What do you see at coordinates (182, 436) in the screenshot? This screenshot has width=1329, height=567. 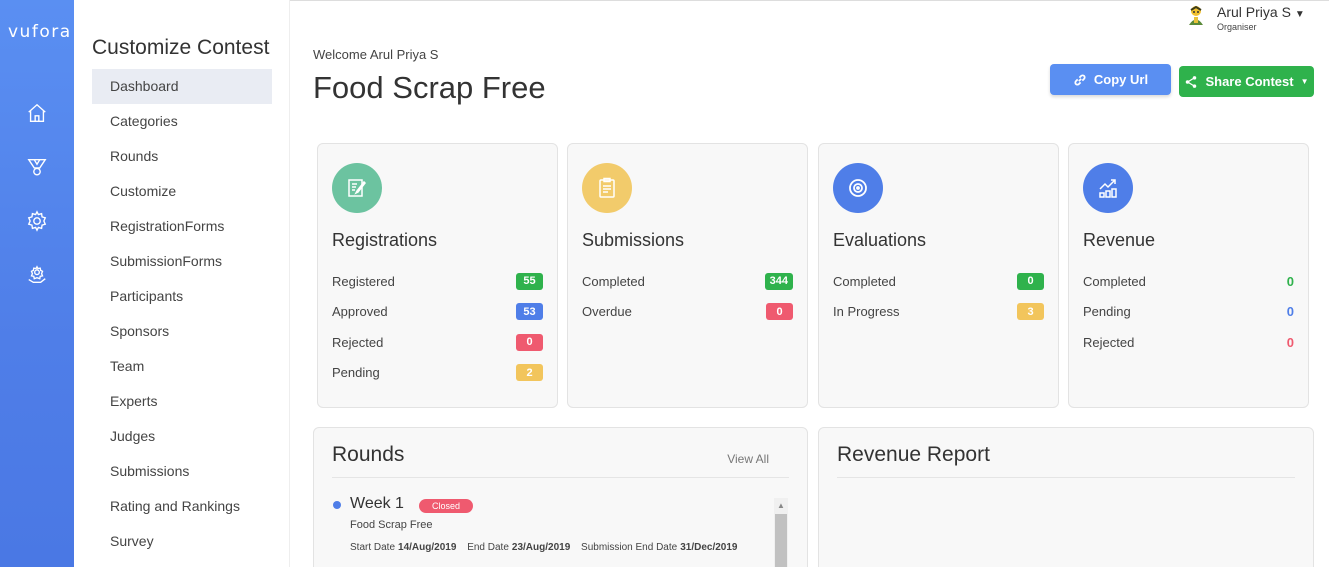 I see `sidebar-item-judges: Judges` at bounding box center [182, 436].